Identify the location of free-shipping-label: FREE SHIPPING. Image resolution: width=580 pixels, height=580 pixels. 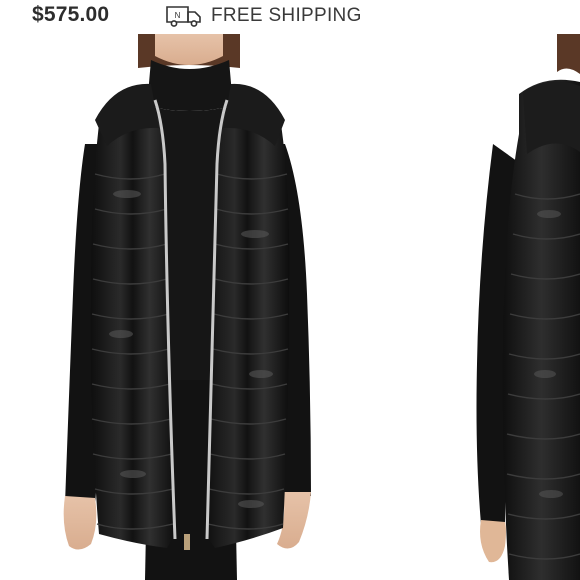
(286, 15).